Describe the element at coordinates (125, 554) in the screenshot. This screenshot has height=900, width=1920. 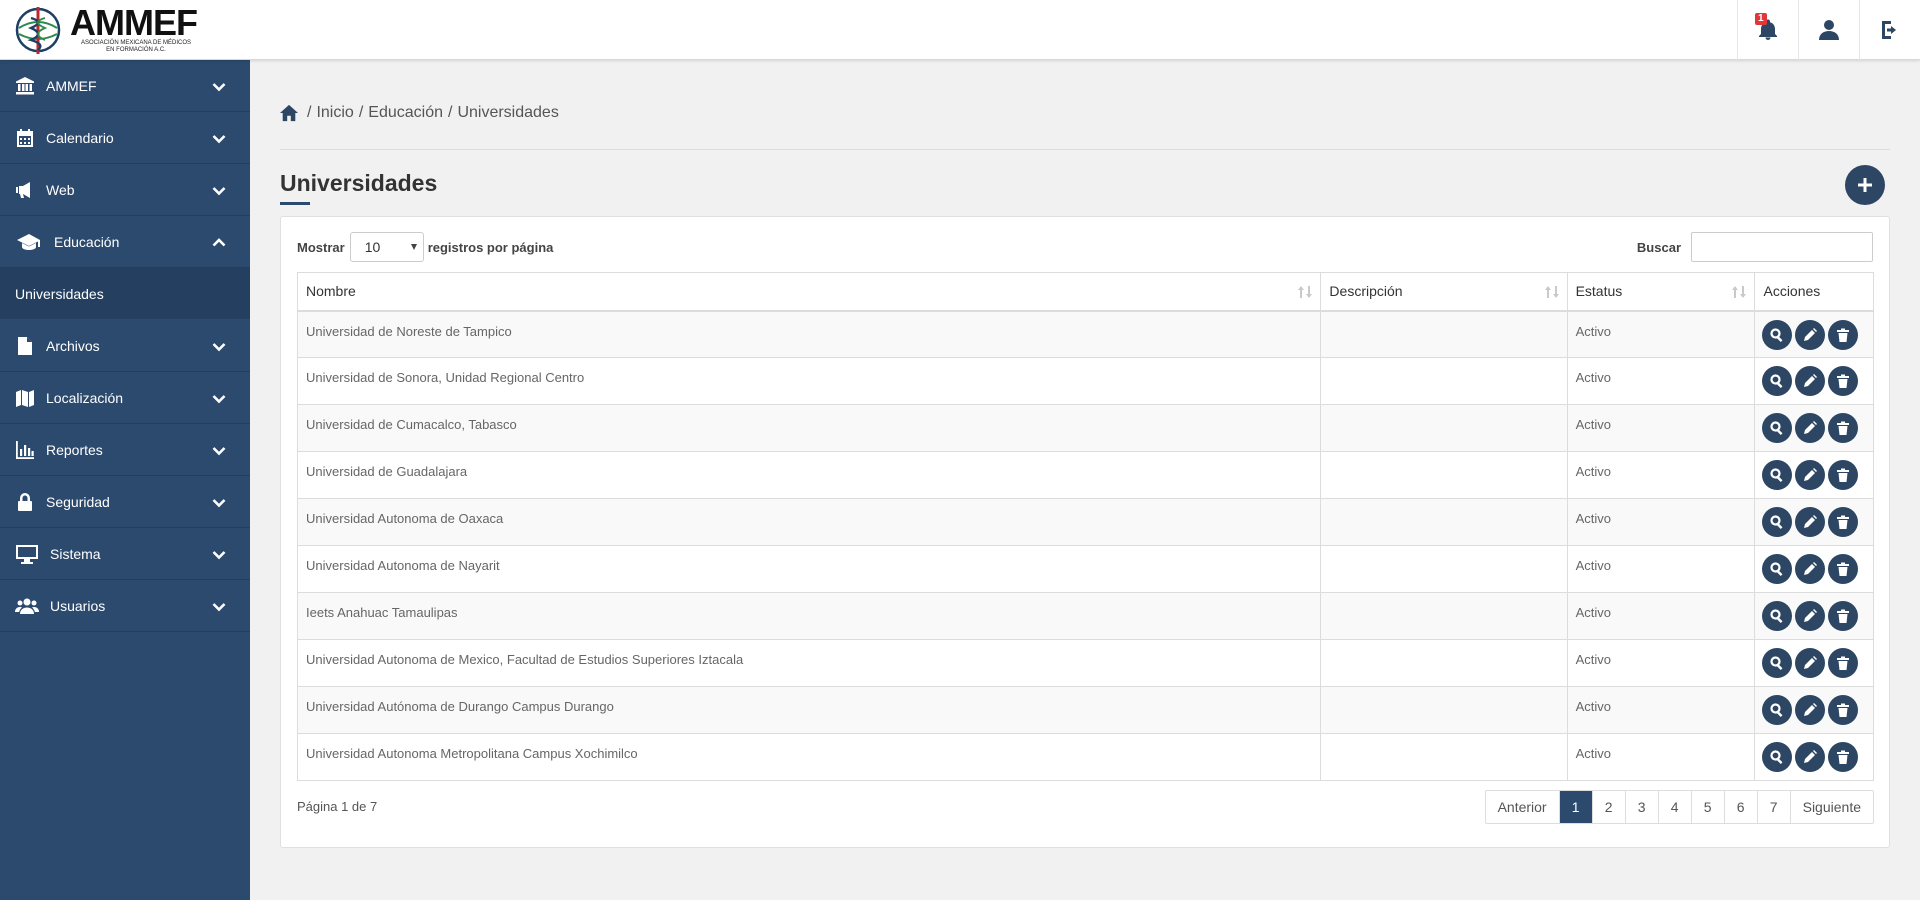
I see `sidebar-item-sistema: Sistema` at that location.